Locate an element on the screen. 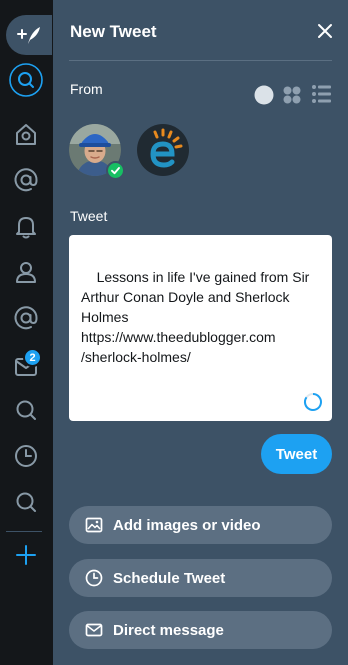 The width and height of the screenshot is (348, 665). grid-view-icon is located at coordinates (292, 95).